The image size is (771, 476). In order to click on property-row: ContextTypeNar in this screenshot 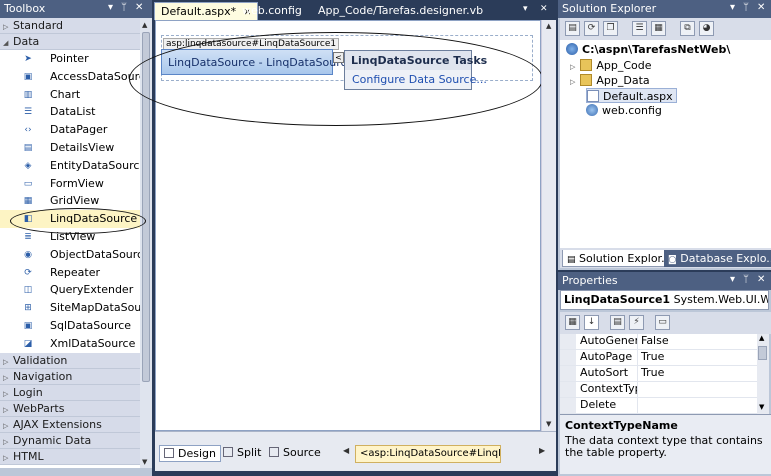, I will do `click(658, 390)`.